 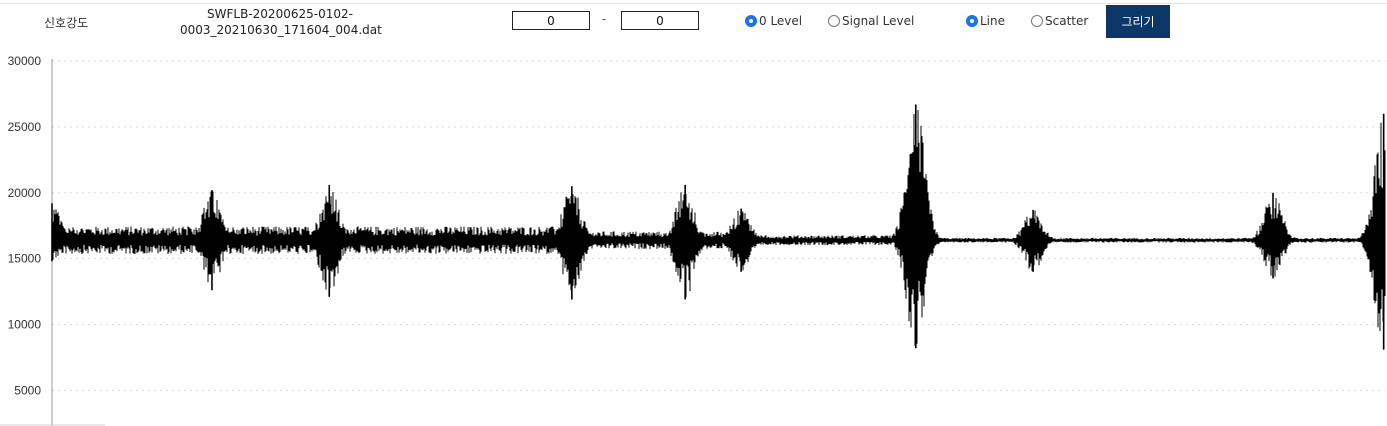 I want to click on y-tick-label-15000: 15000, so click(x=25, y=259).